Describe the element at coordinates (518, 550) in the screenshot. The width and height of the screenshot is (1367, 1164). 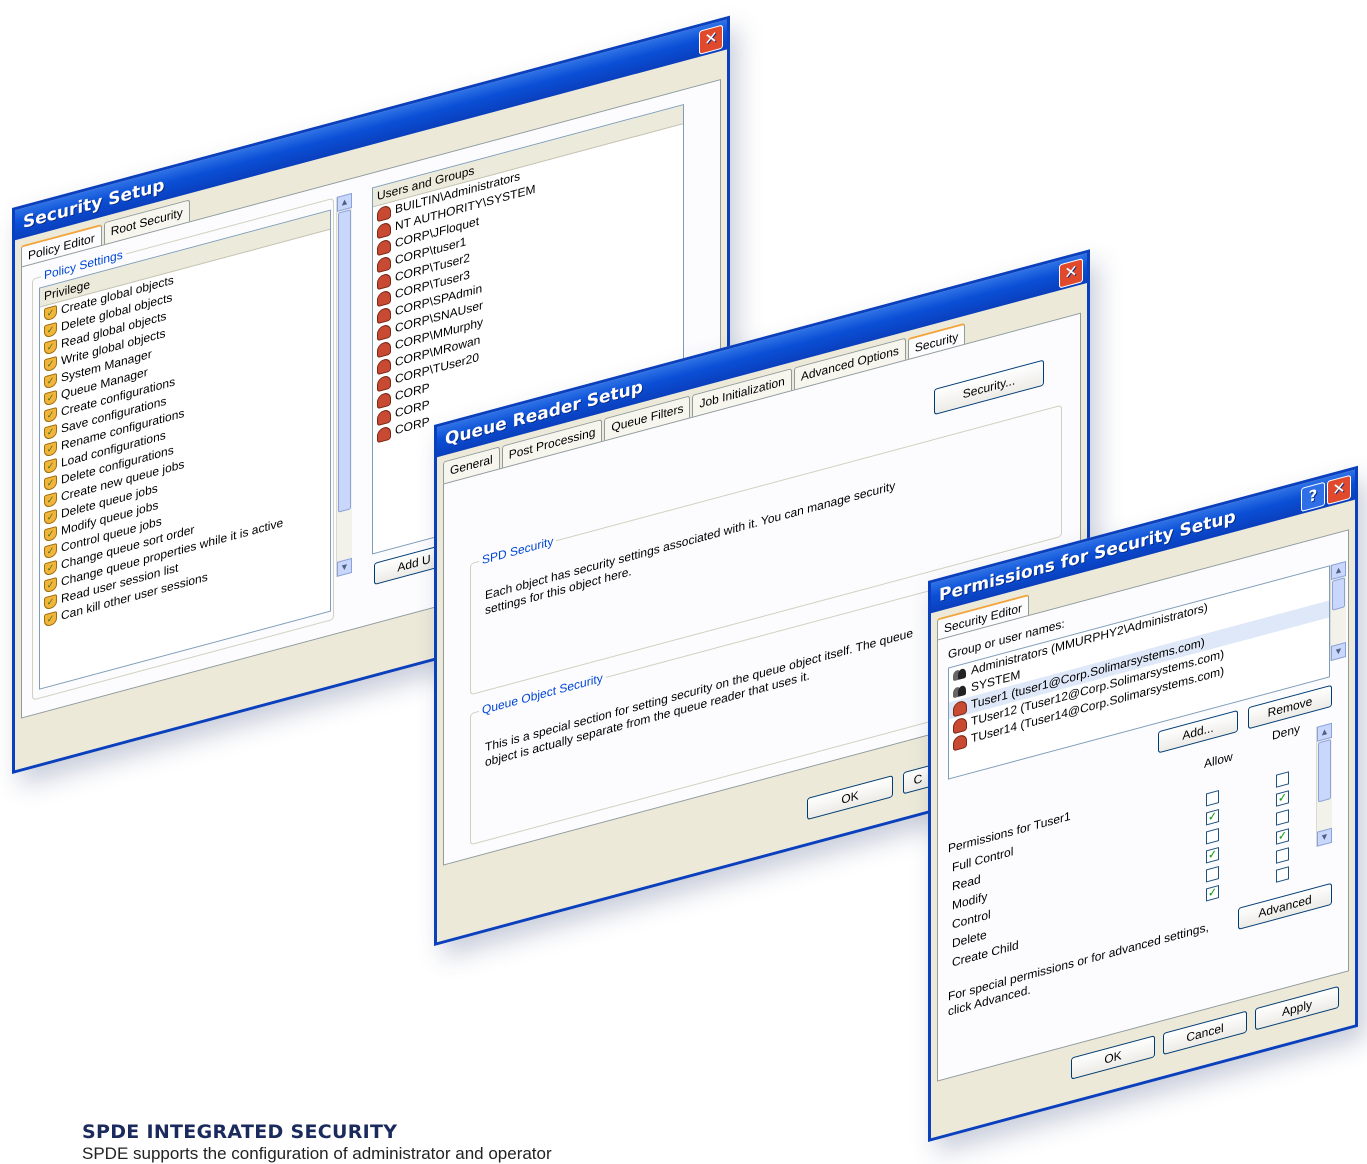
I see `spd-security-label: SPD Security` at that location.